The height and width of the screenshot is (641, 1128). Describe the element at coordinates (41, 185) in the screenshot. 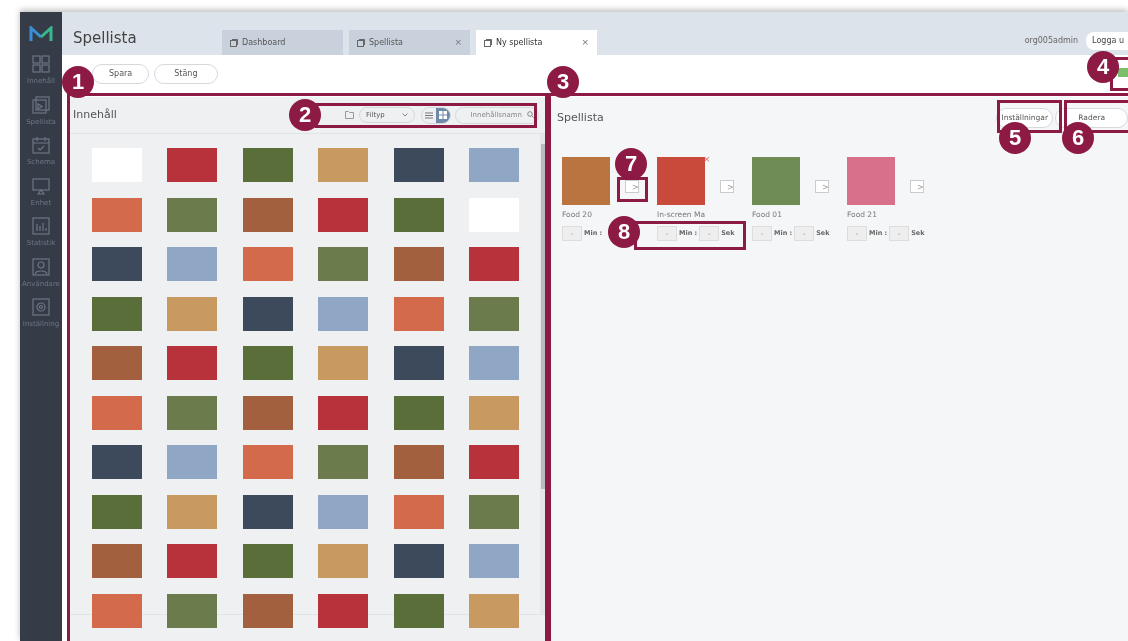

I see `monitor-icon` at that location.